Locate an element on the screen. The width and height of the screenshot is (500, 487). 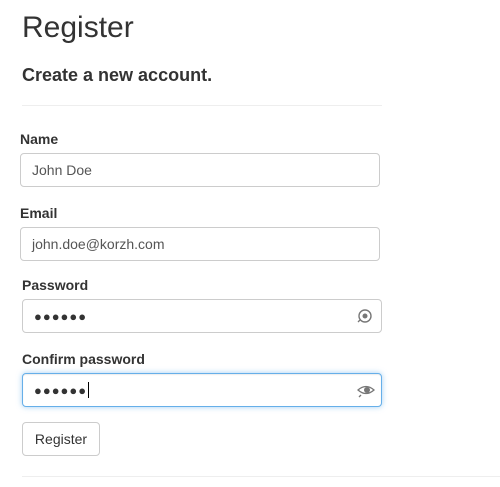
confirm-password-label: Confirm password is located at coordinates (83, 359).